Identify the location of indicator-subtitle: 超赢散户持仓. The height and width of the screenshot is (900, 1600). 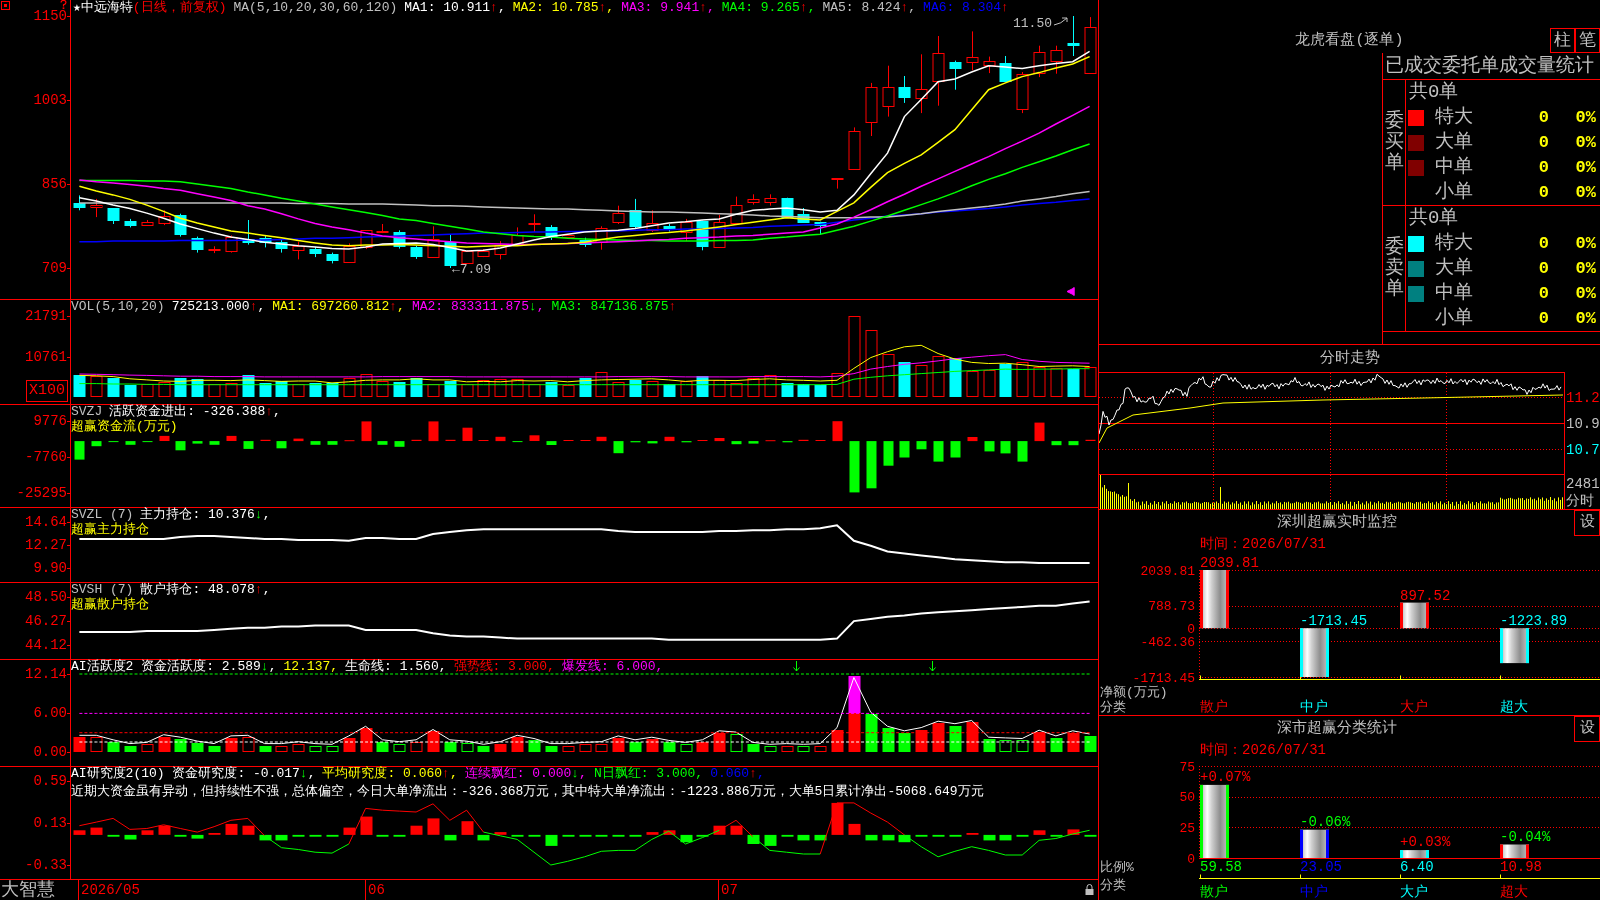
(110, 604).